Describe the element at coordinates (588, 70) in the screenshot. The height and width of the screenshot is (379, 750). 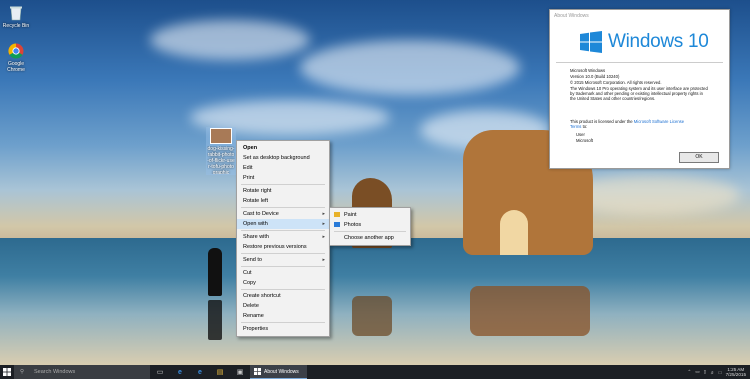
I see `product-name: Microsoft Windows` at that location.